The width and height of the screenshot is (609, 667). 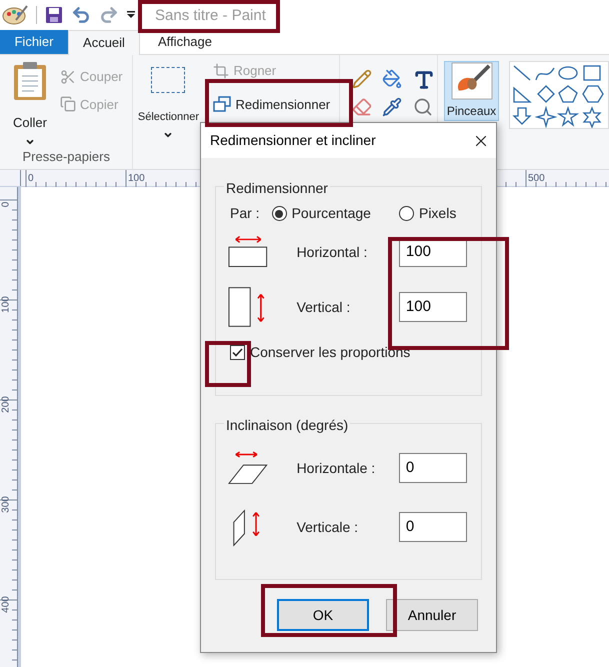 What do you see at coordinates (248, 252) in the screenshot?
I see `width-icon` at bounding box center [248, 252].